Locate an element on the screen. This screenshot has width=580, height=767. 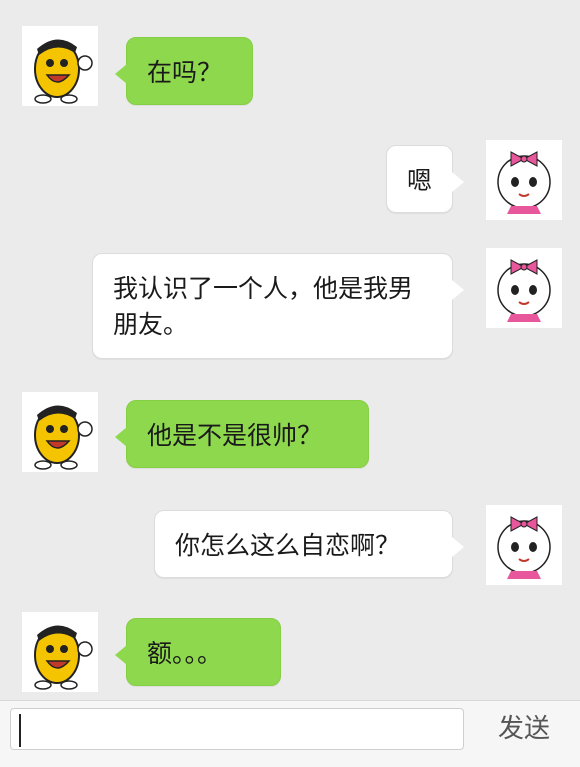
message-bubble: 我认识了一个人，他是我男朋友。 is located at coordinates (278, 306).